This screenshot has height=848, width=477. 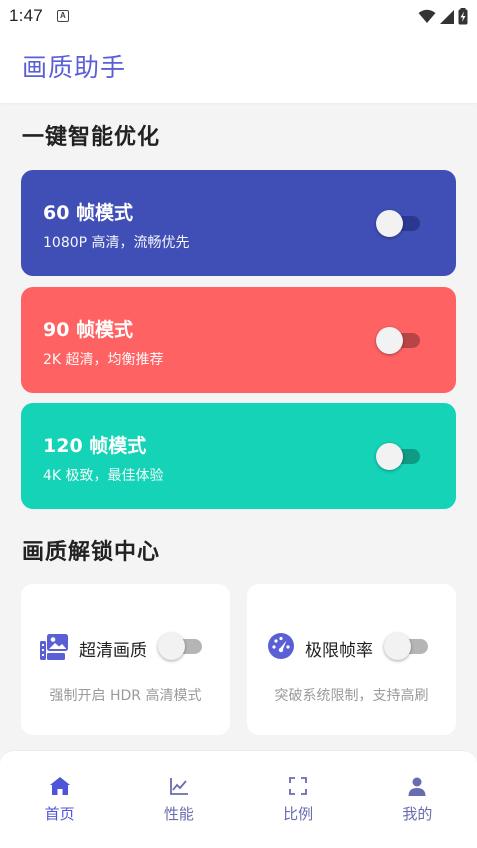 I want to click on nav-item-performance: 性能, so click(x=178, y=799).